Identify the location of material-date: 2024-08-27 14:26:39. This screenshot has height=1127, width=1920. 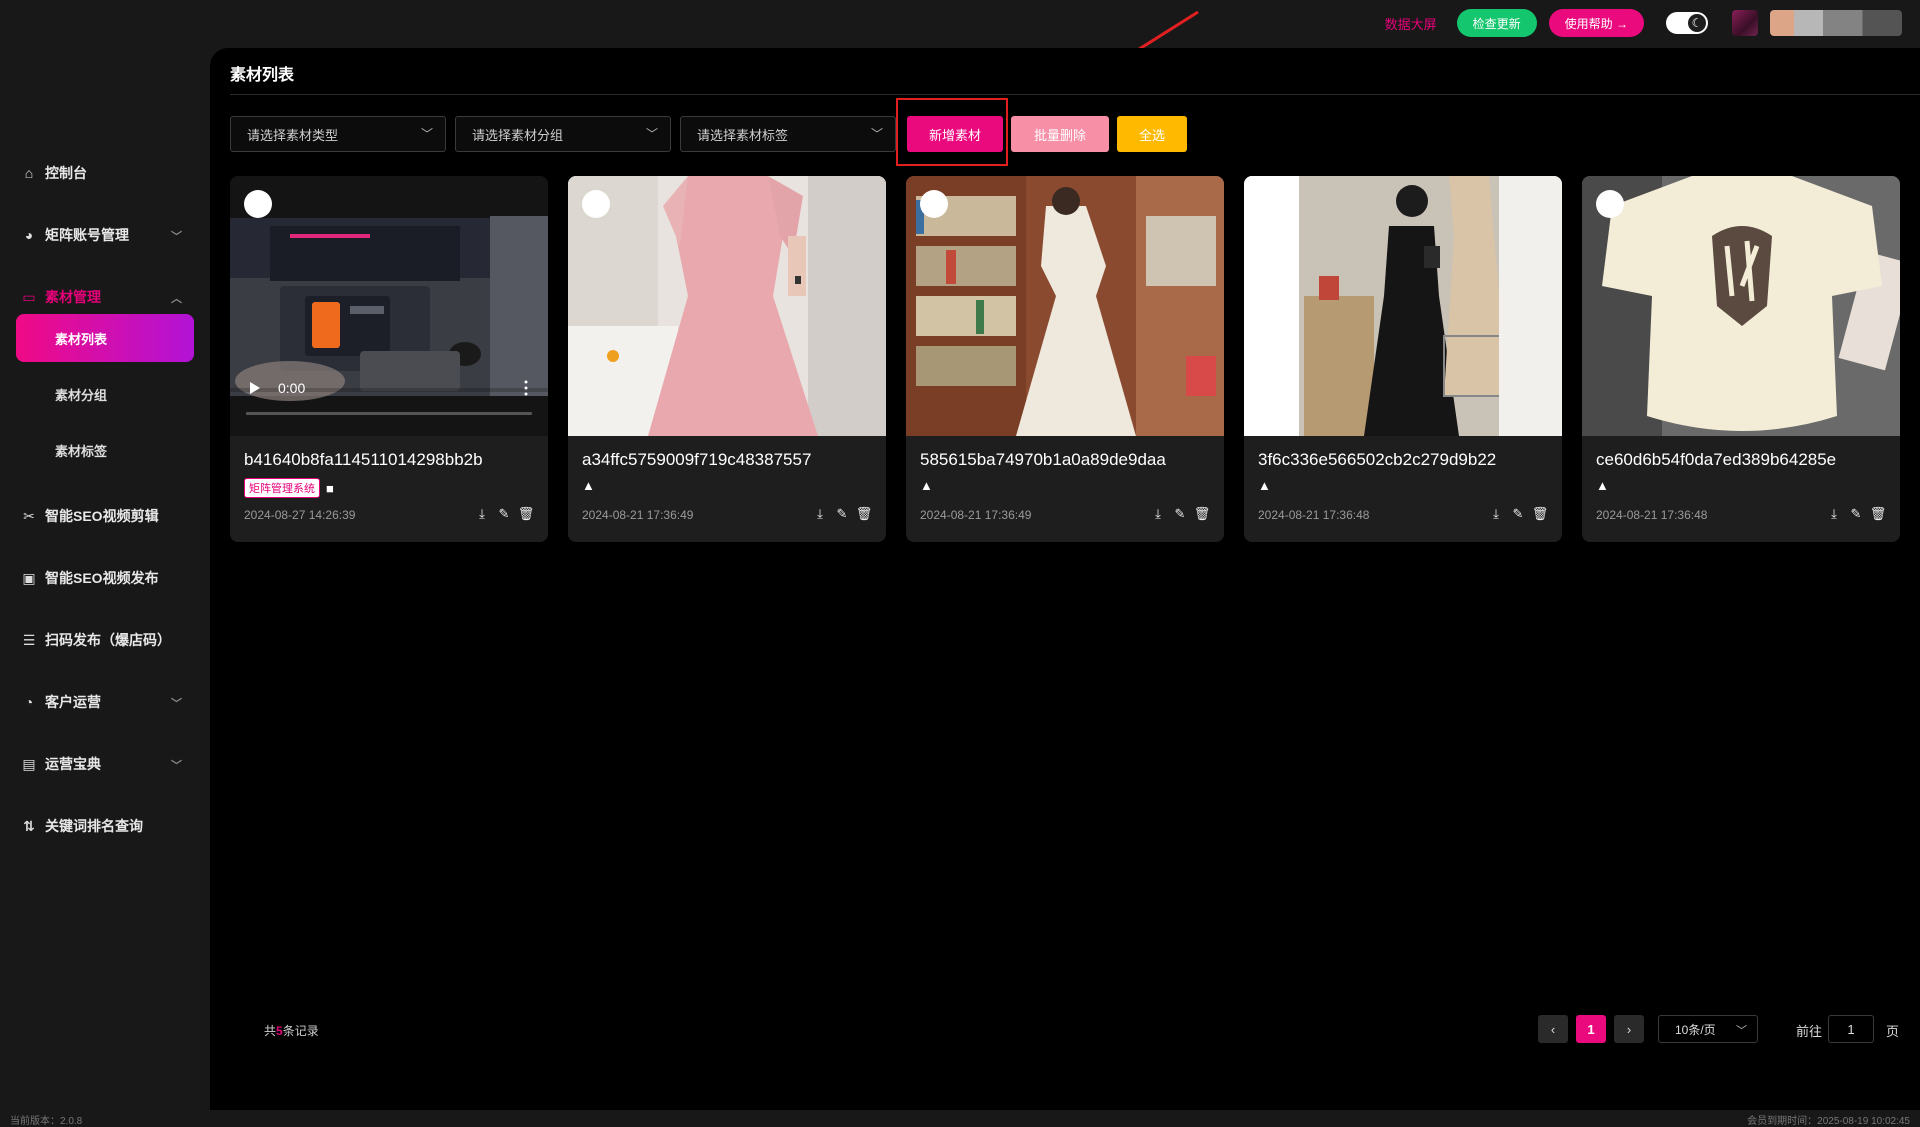
(300, 515).